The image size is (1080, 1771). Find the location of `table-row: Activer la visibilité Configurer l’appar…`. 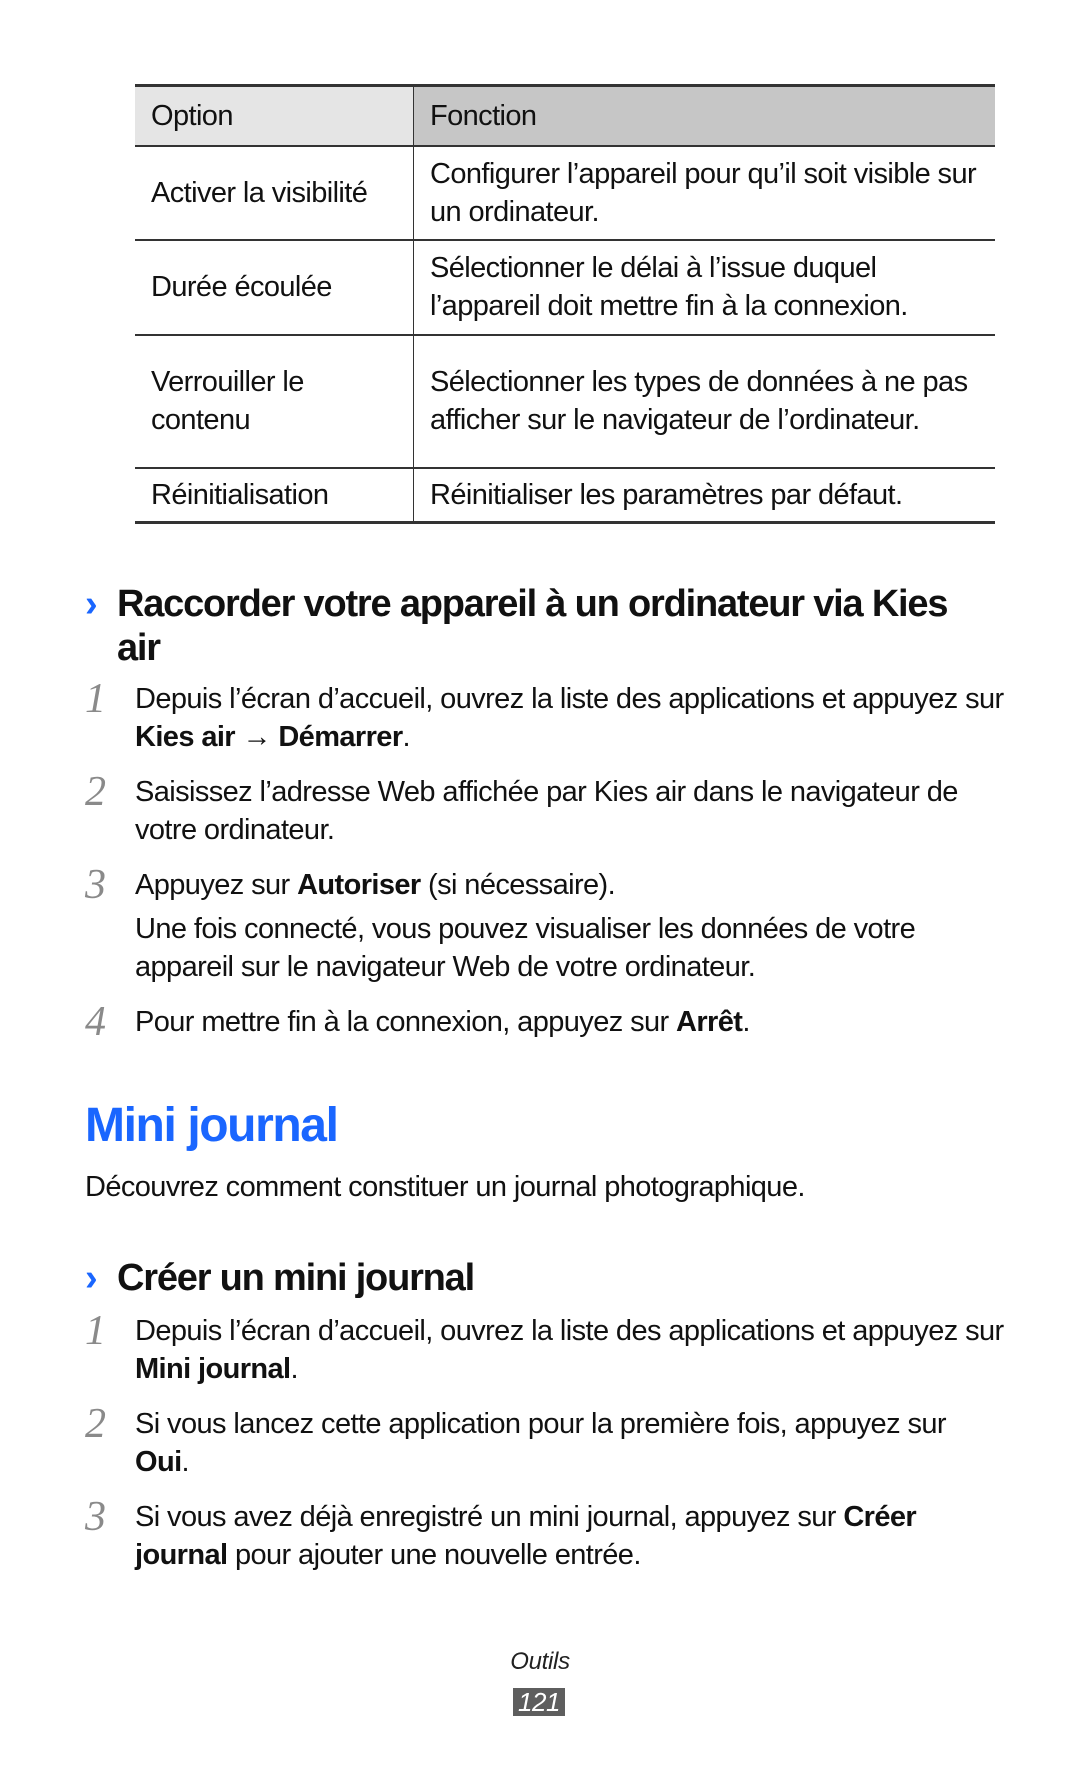

table-row: Activer la visibilité Configurer l’appar… is located at coordinates (565, 193).